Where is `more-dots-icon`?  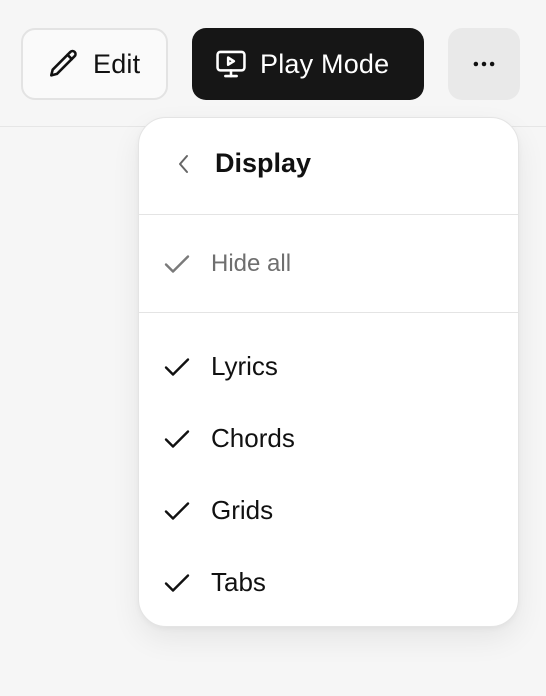 more-dots-icon is located at coordinates (484, 64).